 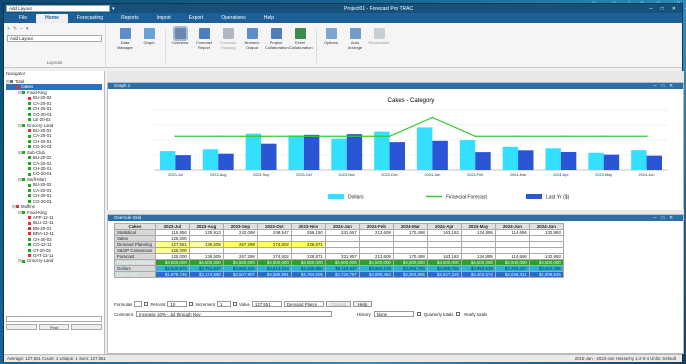 I want to click on menu-home: Home, so click(x=52, y=18).